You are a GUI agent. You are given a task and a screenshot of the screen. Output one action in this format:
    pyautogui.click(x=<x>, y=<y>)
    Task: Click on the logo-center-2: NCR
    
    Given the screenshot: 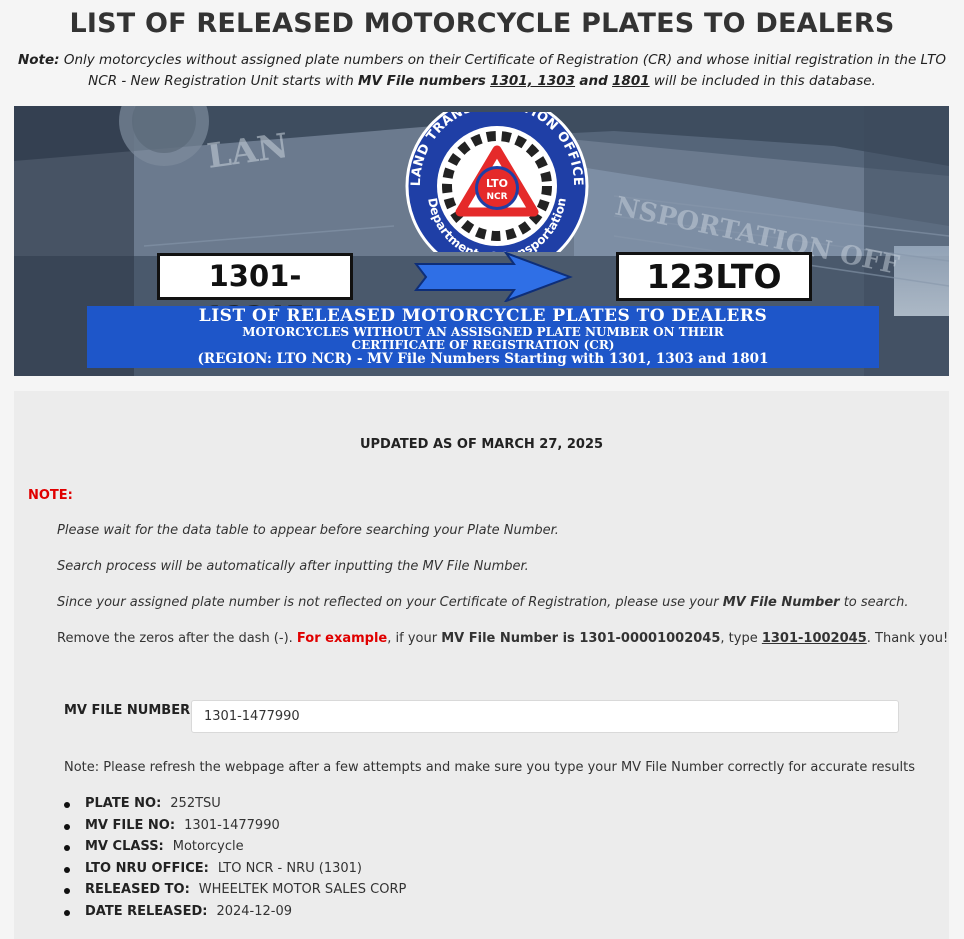 What is the action you would take?
    pyautogui.click(x=496, y=197)
    